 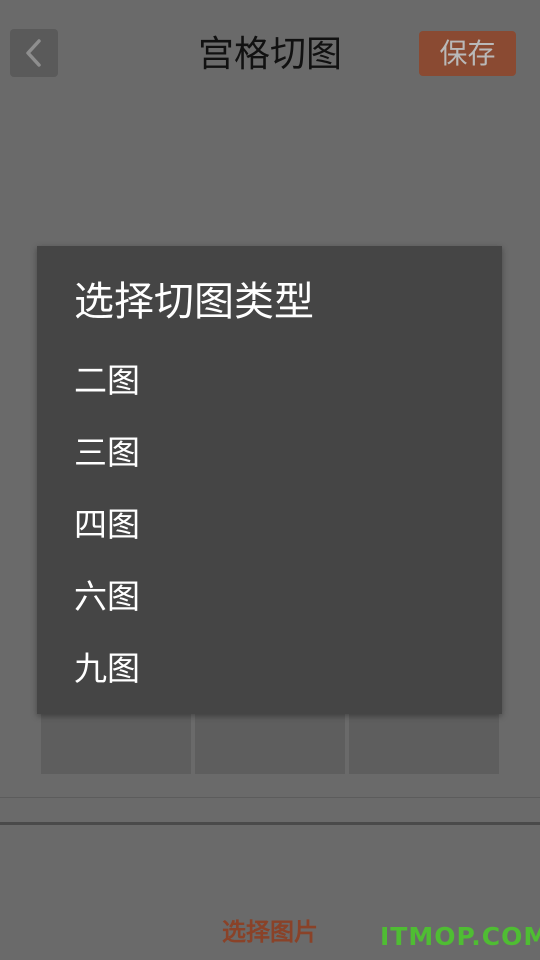 I want to click on header-bar: 宫格切图 保存, so click(x=270, y=50).